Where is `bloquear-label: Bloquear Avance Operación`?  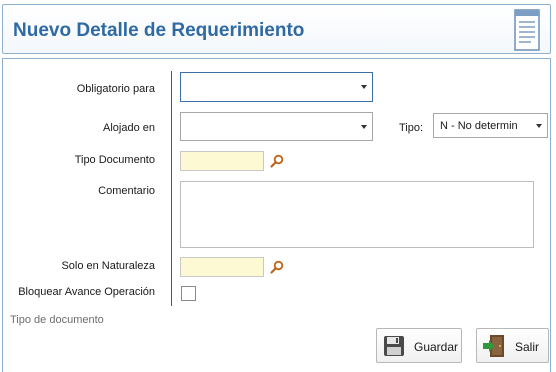 bloquear-label: Bloquear Avance Operación is located at coordinates (86, 292).